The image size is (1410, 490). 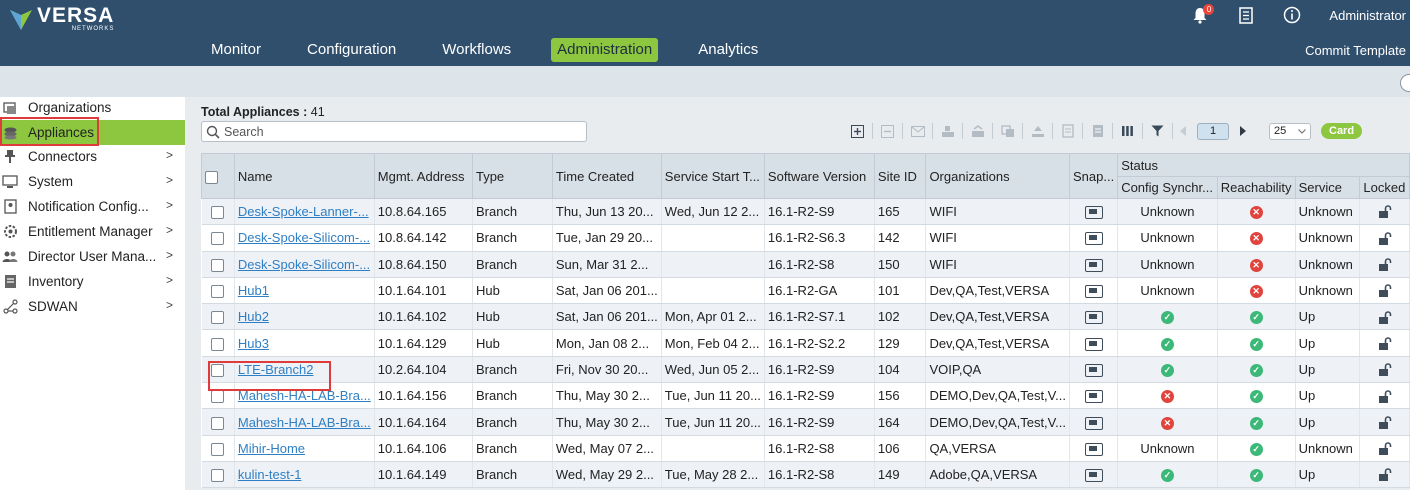 What do you see at coordinates (857, 131) in the screenshot?
I see `add-button` at bounding box center [857, 131].